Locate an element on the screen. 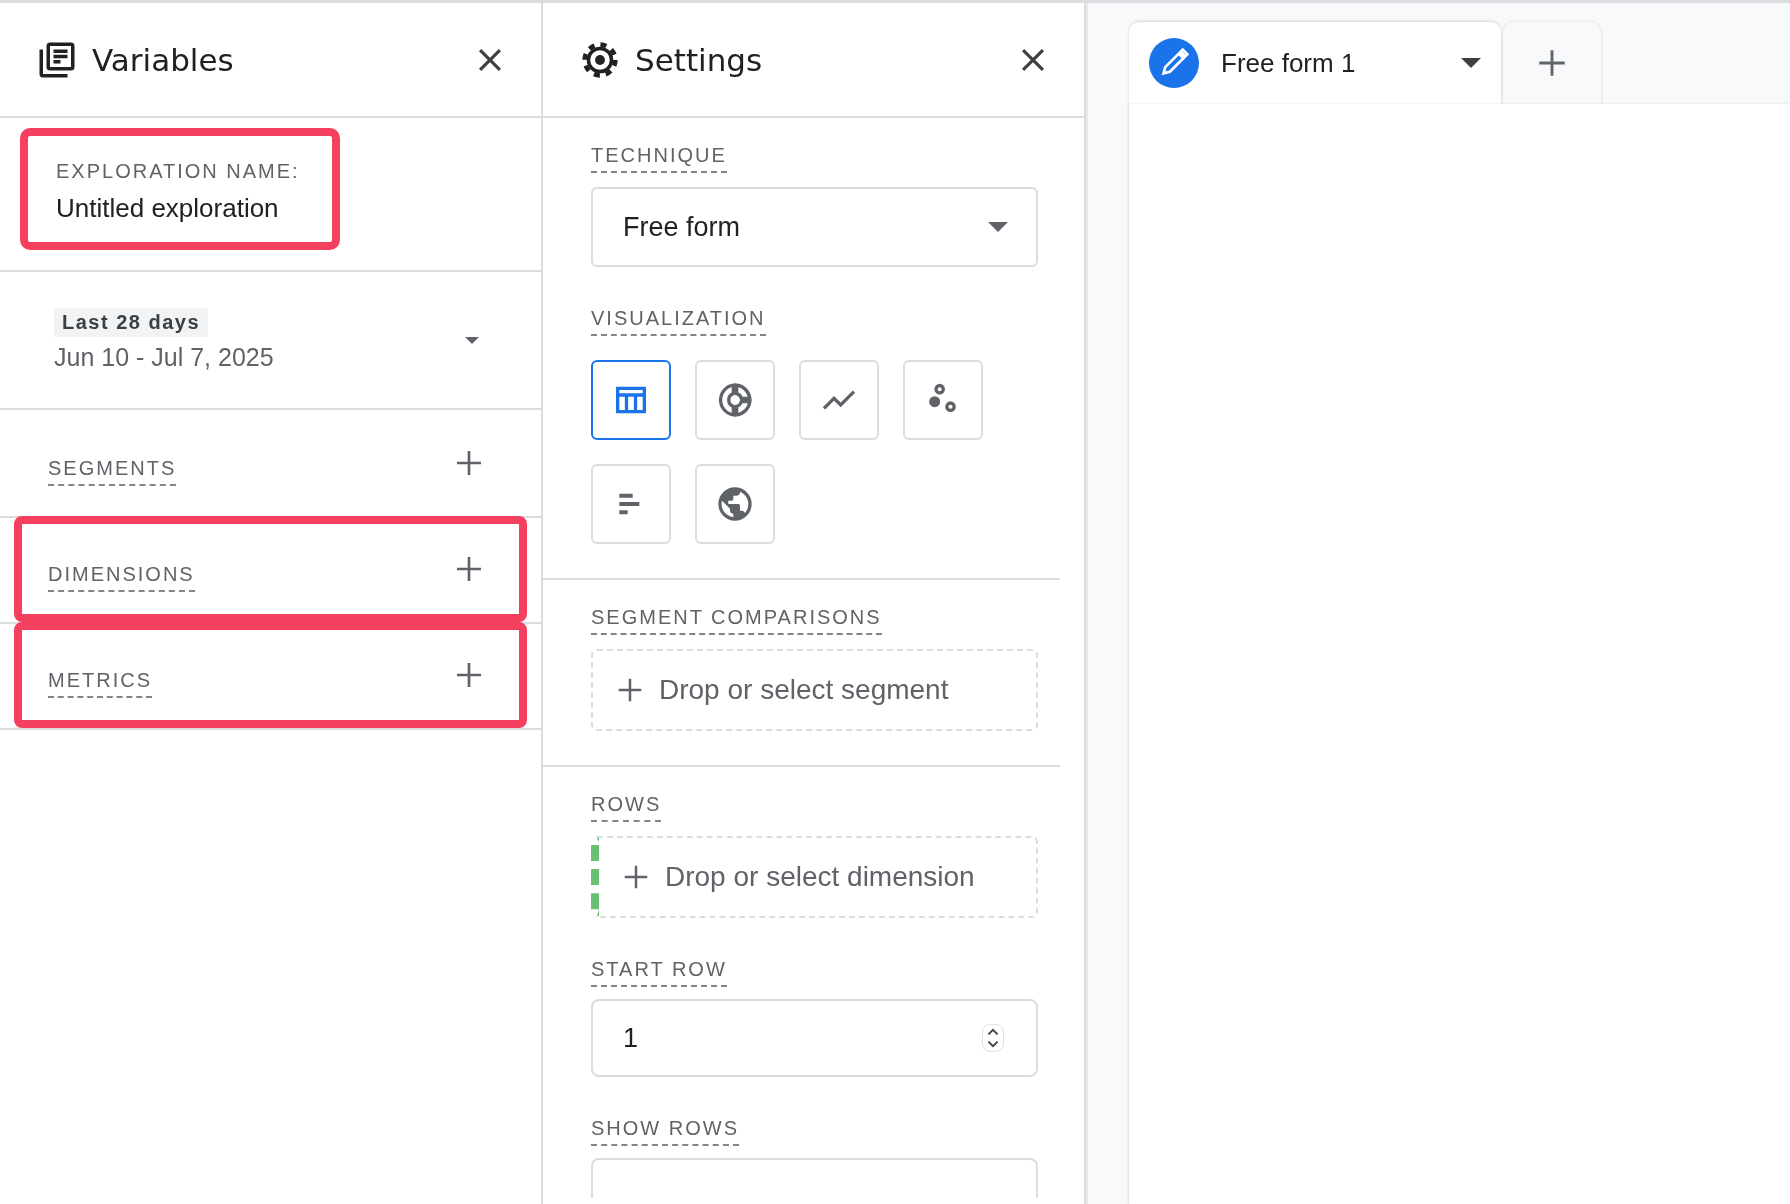  date-preset-chip: Last 28 days is located at coordinates (131, 322).